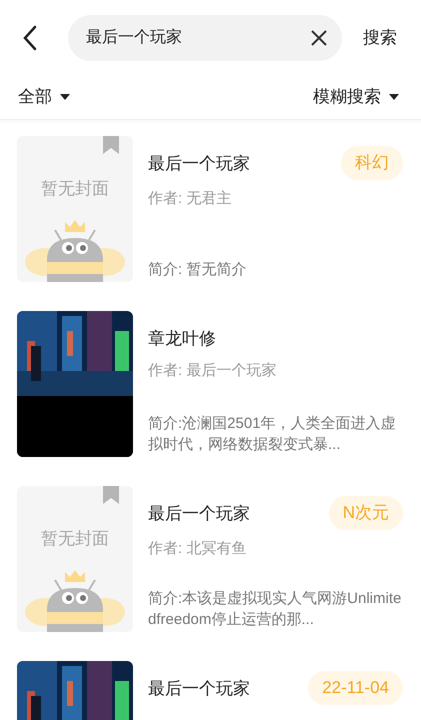 The height and width of the screenshot is (720, 421). What do you see at coordinates (319, 37) in the screenshot?
I see `clear-icon` at bounding box center [319, 37].